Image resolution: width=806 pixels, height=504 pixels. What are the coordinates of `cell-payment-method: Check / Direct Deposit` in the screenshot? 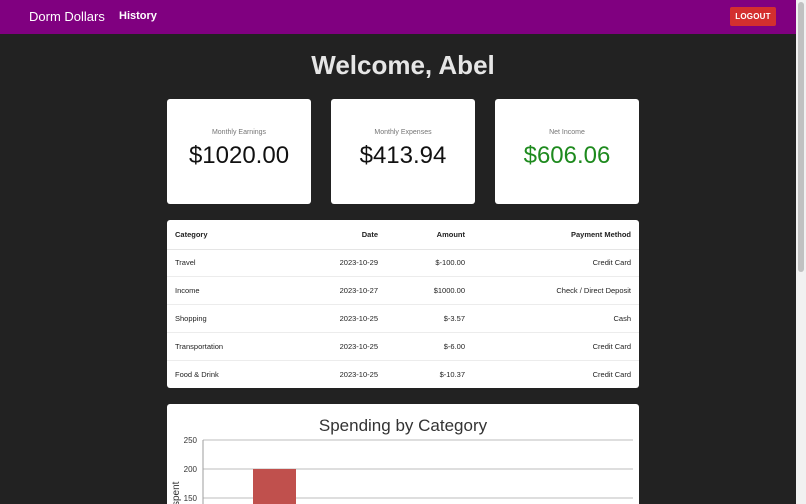 It's located at (552, 291).